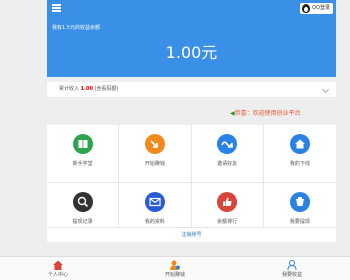 The height and width of the screenshot is (280, 350). Describe the element at coordinates (154, 222) in the screenshot. I see `grid-label: 我的资料` at that location.